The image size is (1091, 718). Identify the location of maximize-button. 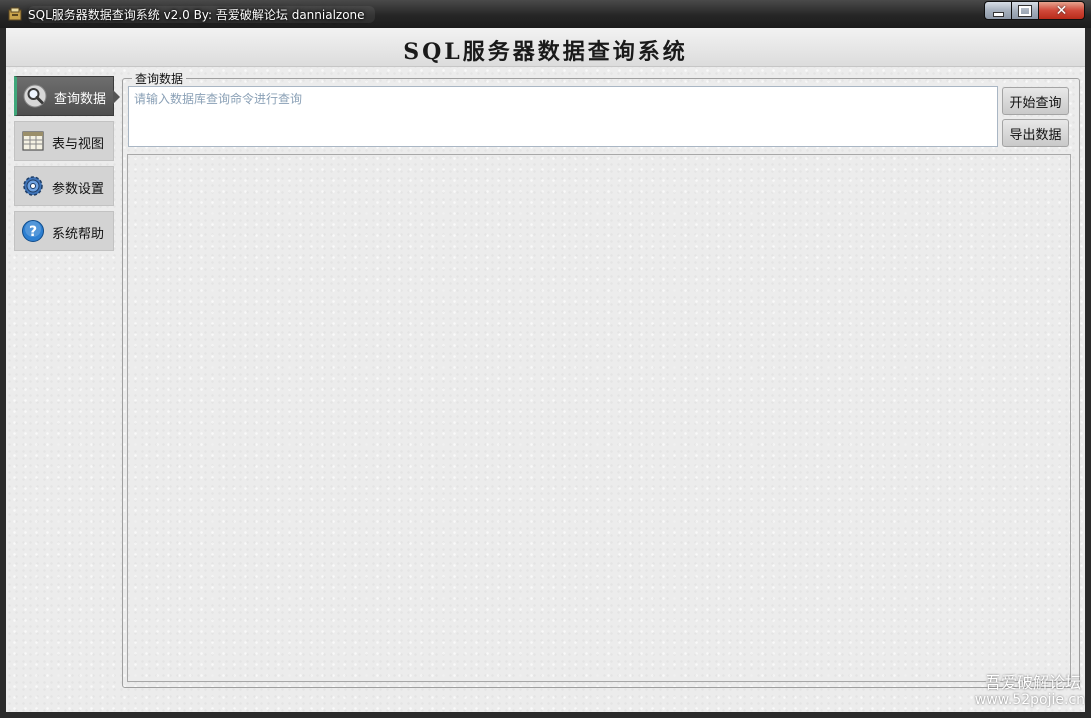
(1024, 10).